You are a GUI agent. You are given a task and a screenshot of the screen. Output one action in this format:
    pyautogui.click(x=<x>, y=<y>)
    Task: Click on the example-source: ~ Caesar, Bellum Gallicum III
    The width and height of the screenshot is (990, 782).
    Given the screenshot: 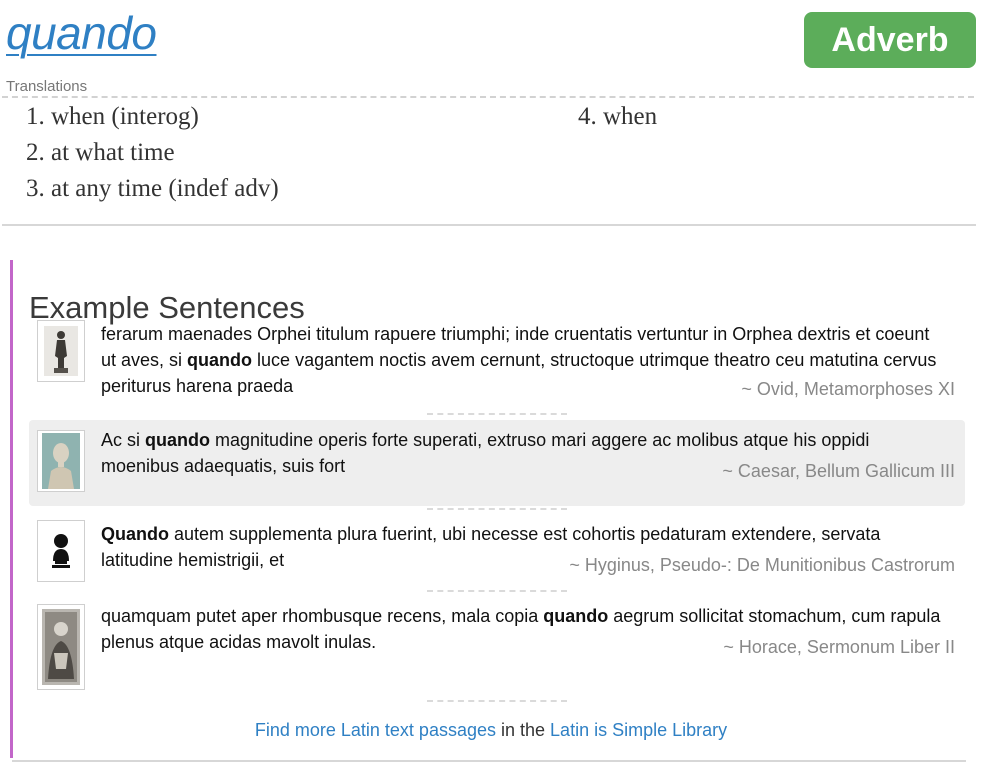 What is the action you would take?
    pyautogui.click(x=838, y=471)
    